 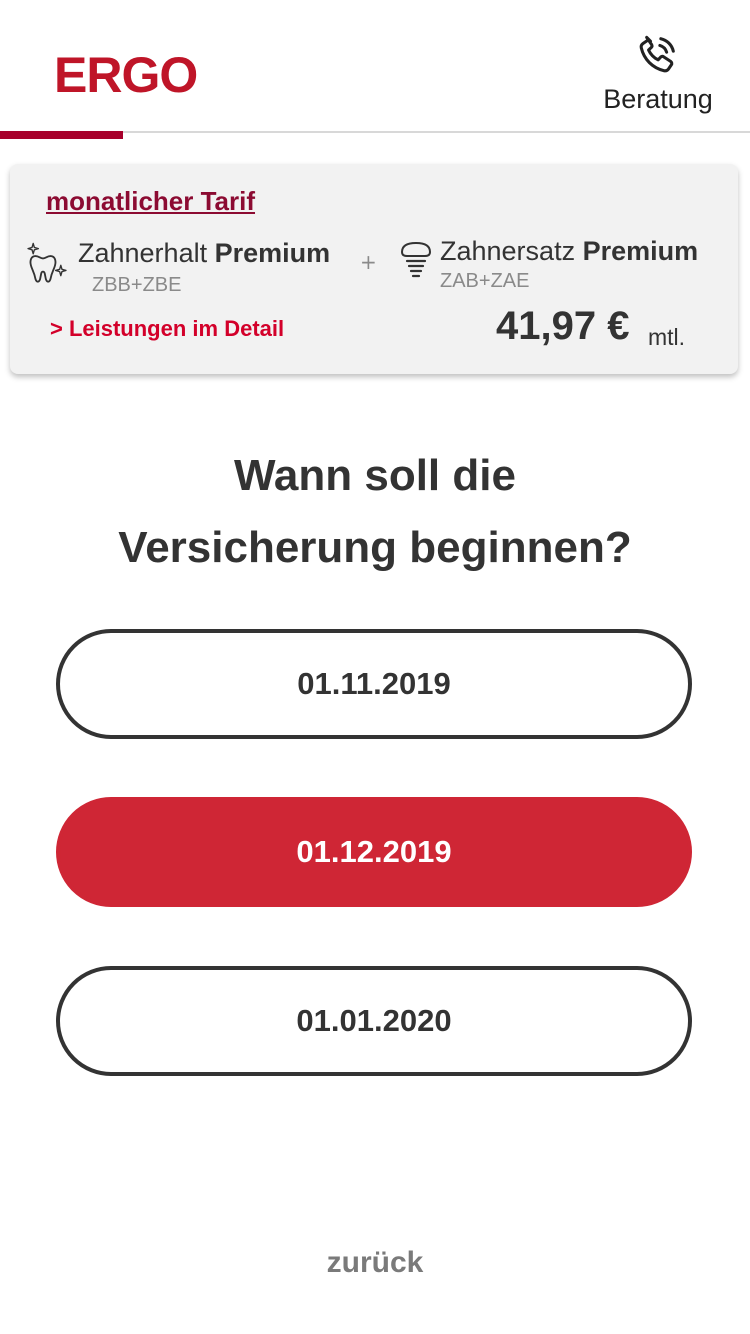 What do you see at coordinates (150, 201) in the screenshot?
I see `tariff-title-link: monatlicher Tarif` at bounding box center [150, 201].